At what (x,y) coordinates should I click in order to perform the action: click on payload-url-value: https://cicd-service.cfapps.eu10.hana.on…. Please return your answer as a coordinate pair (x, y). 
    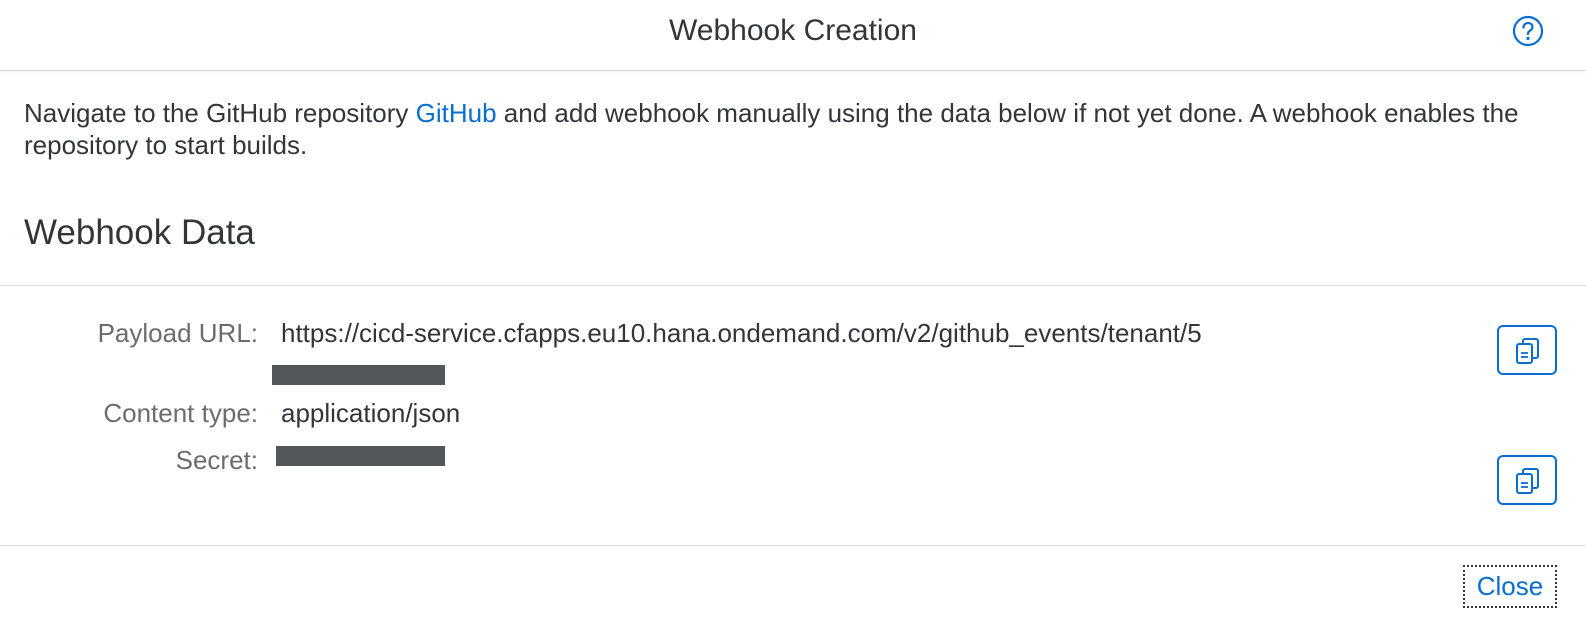
    Looking at the image, I should click on (741, 333).